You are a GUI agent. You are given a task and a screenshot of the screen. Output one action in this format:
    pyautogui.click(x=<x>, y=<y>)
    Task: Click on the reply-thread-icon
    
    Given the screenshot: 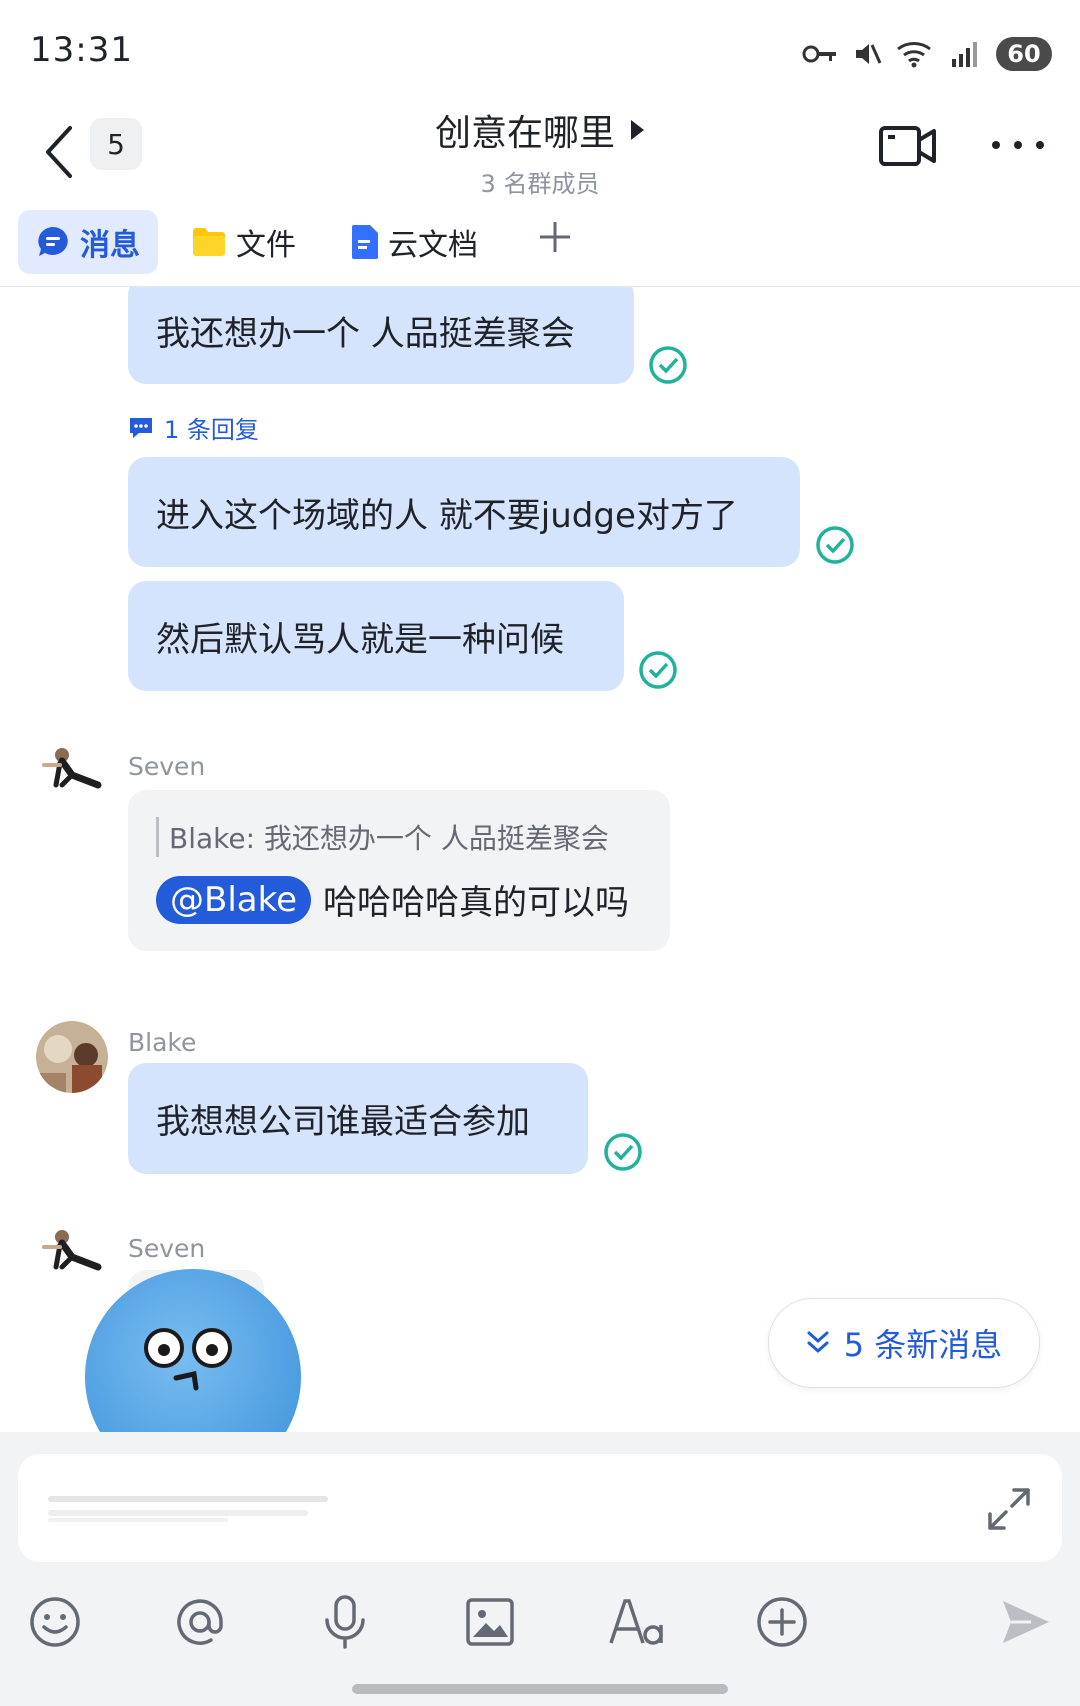 What is the action you would take?
    pyautogui.click(x=141, y=427)
    